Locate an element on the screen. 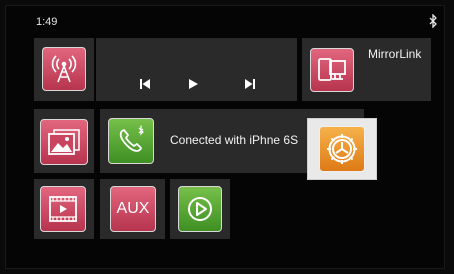 This screenshot has width=454, height=274. settings-tile is located at coordinates (342, 149).